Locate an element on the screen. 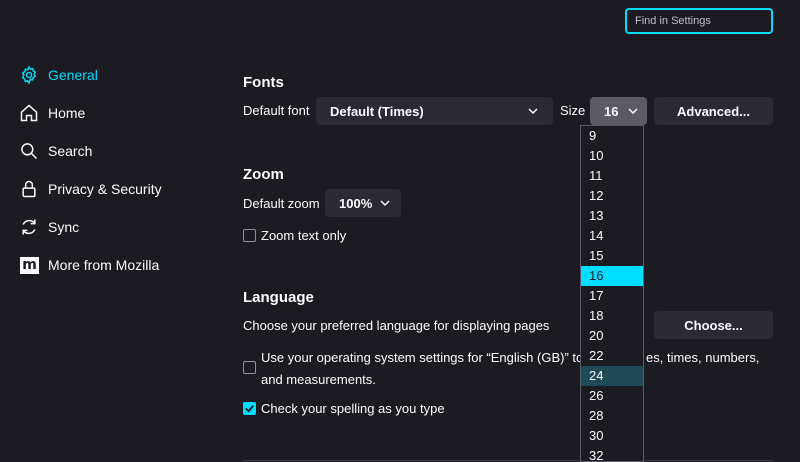 Image resolution: width=800 pixels, height=462 pixels. settings-search-box is located at coordinates (699, 21).